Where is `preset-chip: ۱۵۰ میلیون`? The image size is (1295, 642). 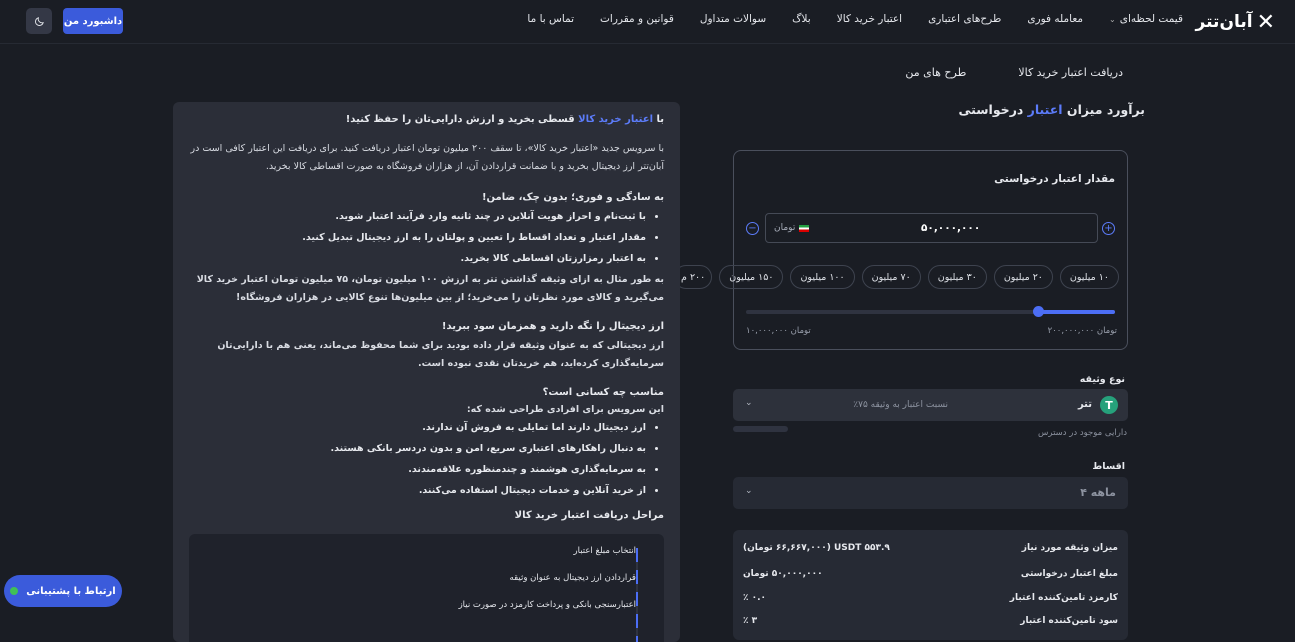
preset-chip: ۱۵۰ میلیون is located at coordinates (751, 277).